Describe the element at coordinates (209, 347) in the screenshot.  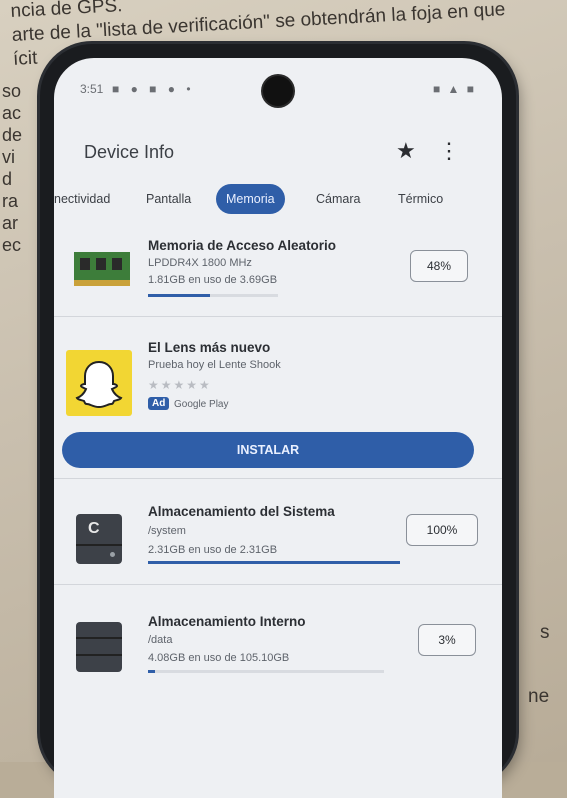
I see `ad-title: El Lens más nuevo` at that location.